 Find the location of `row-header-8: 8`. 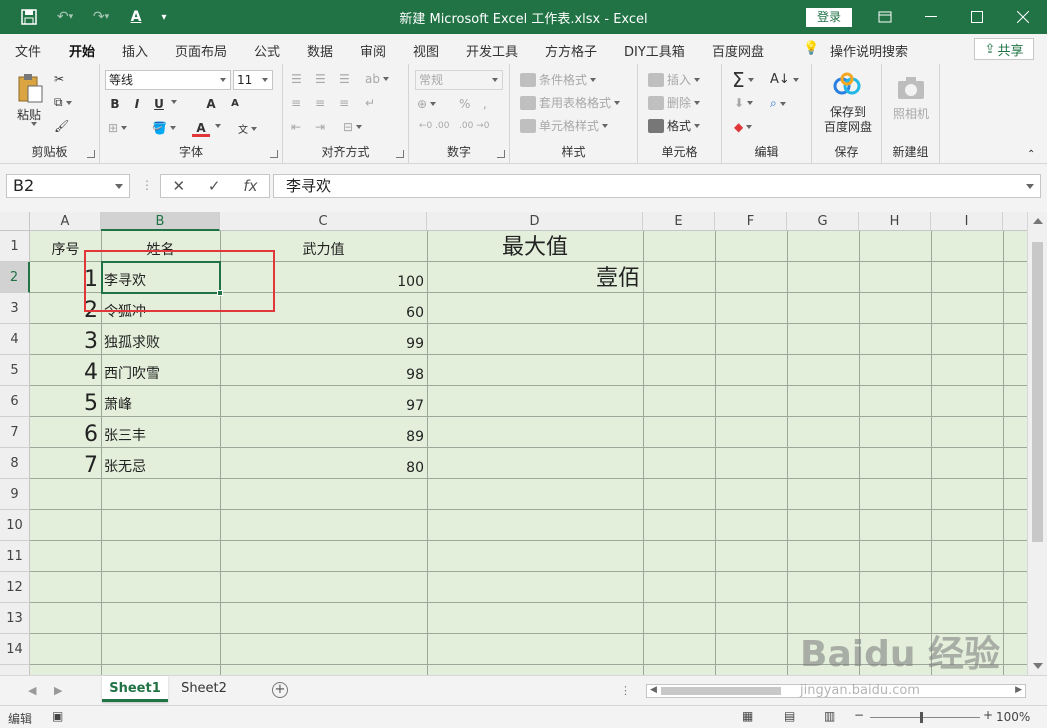

row-header-8: 8 is located at coordinates (15, 463).